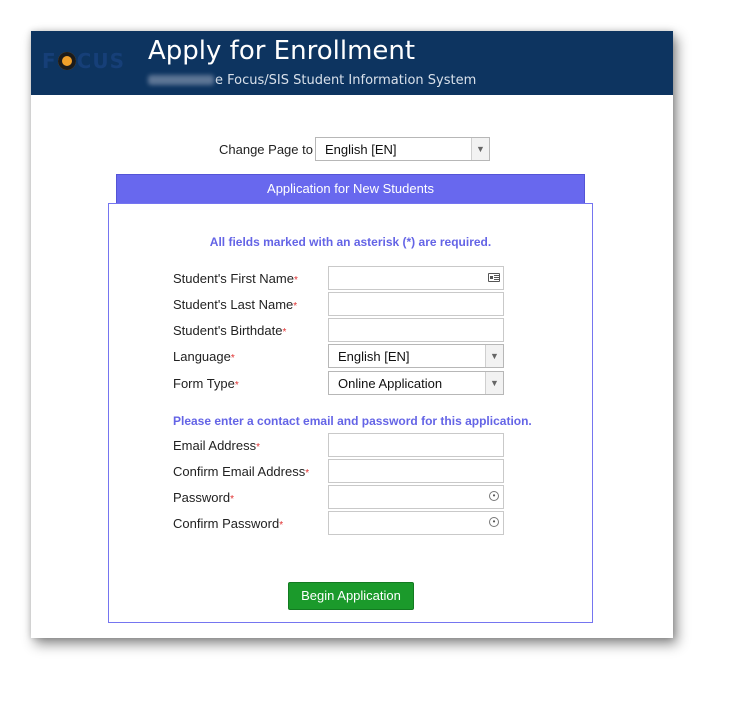 The height and width of the screenshot is (702, 740). I want to click on birthdate-row: Student's Birthdate*, so click(343, 330).